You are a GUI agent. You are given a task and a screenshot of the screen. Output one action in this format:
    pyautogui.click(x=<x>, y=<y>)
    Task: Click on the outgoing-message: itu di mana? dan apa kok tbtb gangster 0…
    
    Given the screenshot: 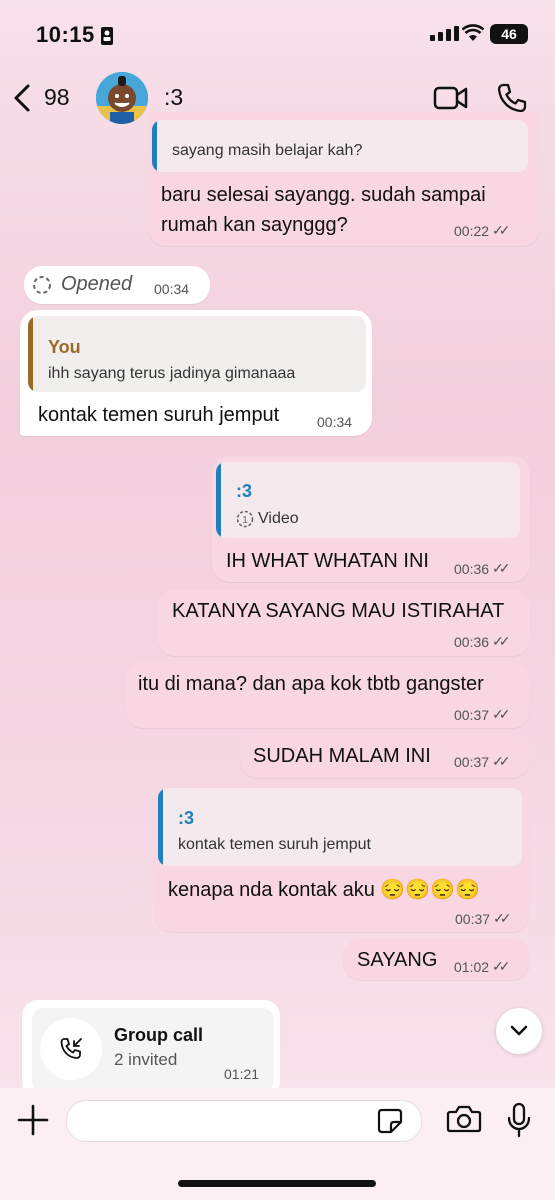 What is the action you would take?
    pyautogui.click(x=327, y=695)
    